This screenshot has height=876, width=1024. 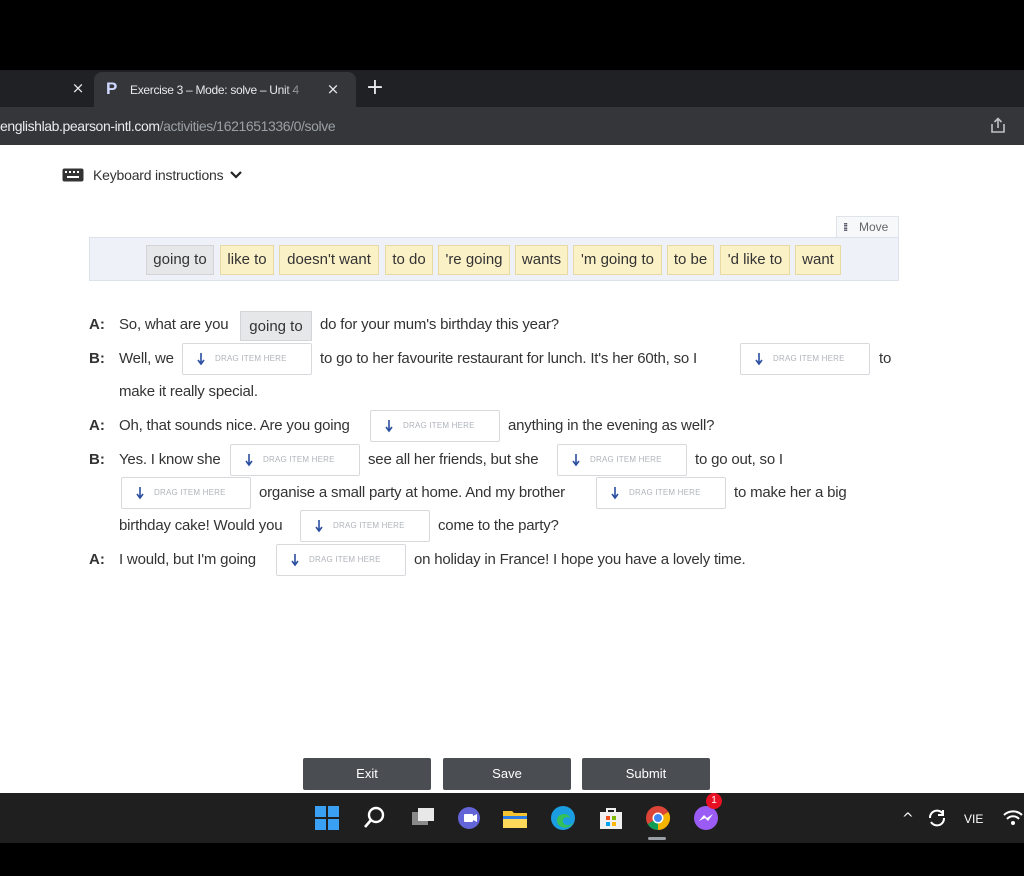 What do you see at coordinates (439, 324) in the screenshot?
I see `dialogue-text: do for your mum's birthday this year?` at bounding box center [439, 324].